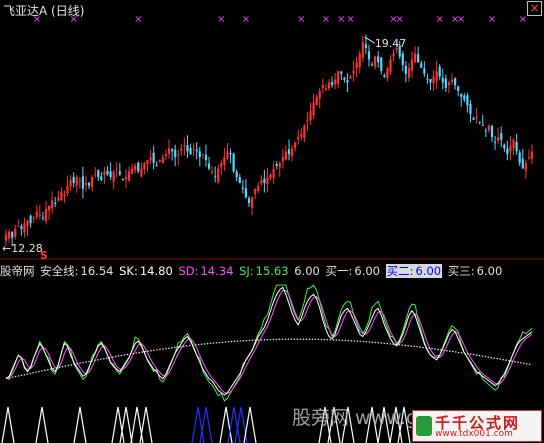  Describe the element at coordinates (188, 271) in the screenshot. I see `sd-label: SD:` at that location.